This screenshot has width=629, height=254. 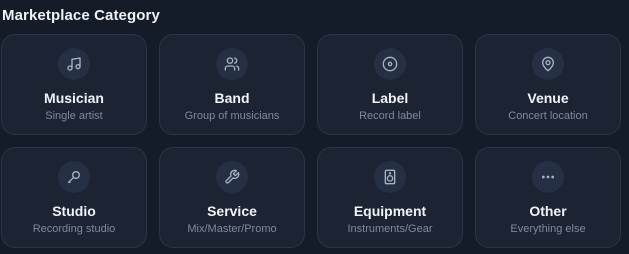 What do you see at coordinates (548, 197) in the screenshot?
I see `category-card-other: Other Everything else` at bounding box center [548, 197].